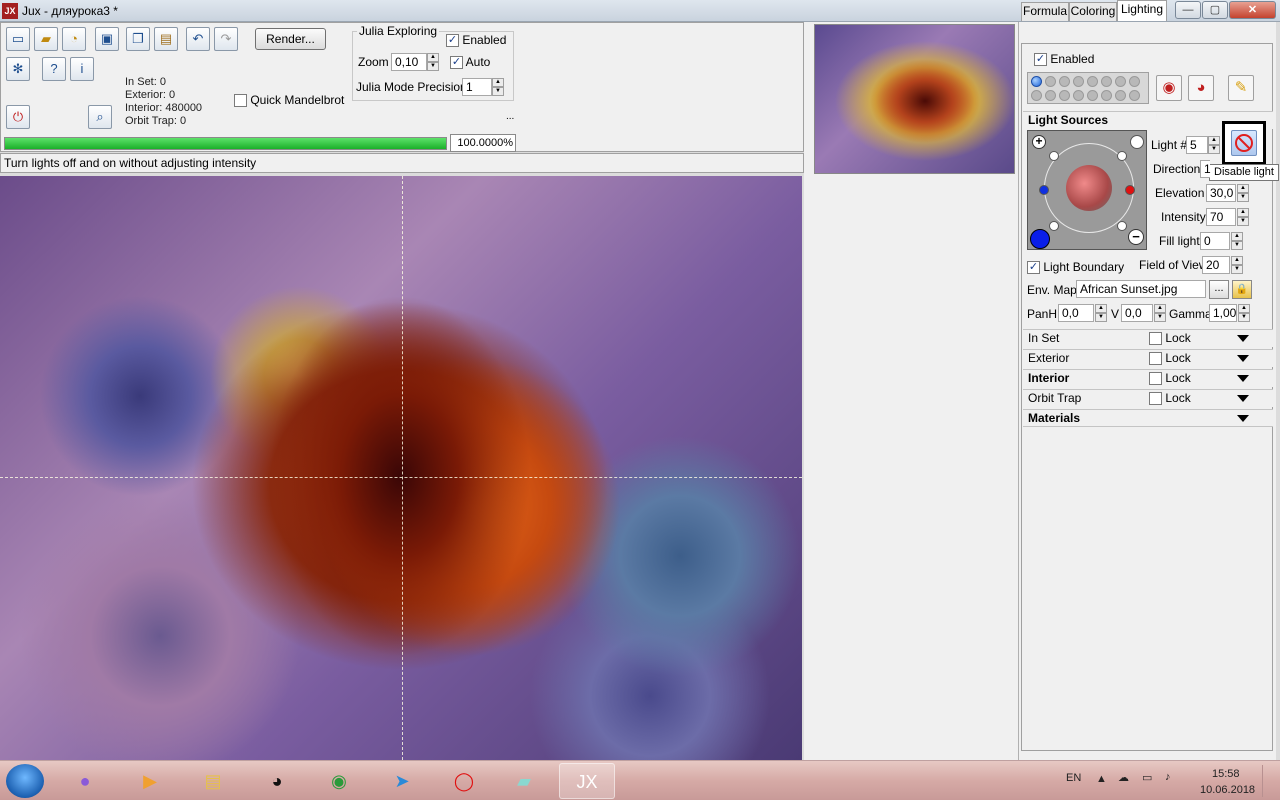 This screenshot has width=1280, height=800. I want to click on show-desktop-button, so click(1269, 781).